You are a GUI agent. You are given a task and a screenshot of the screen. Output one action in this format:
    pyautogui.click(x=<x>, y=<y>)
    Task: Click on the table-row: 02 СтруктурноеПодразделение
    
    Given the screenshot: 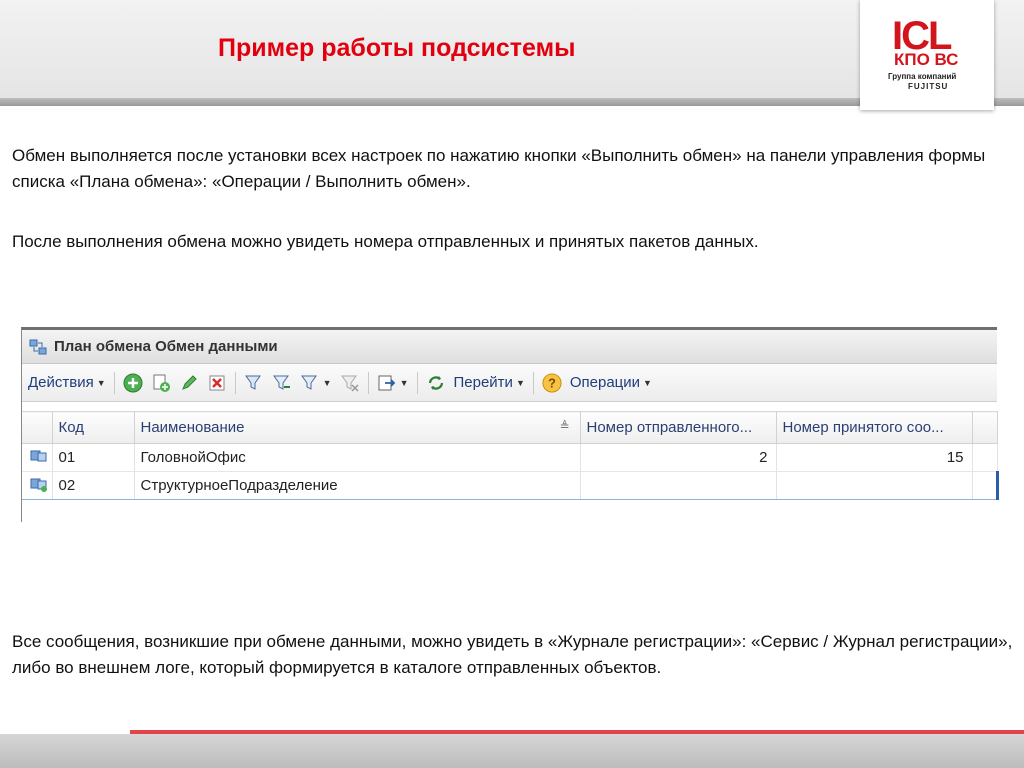 What is the action you would take?
    pyautogui.click(x=510, y=485)
    